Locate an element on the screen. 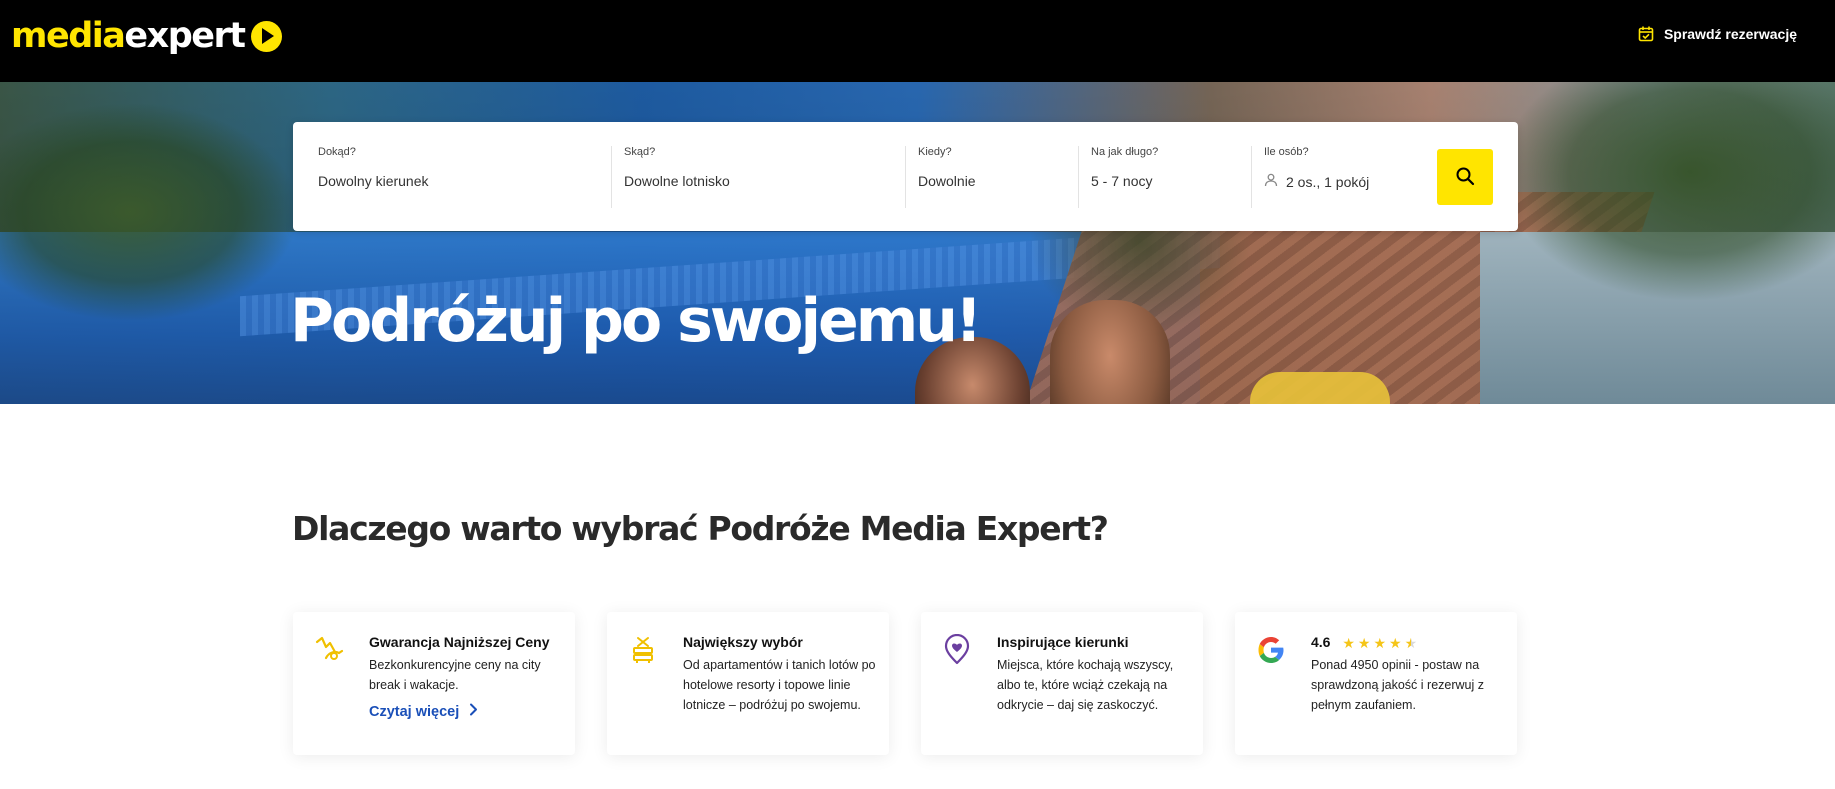 Image resolution: width=1835 pixels, height=789 pixels. hero-title: Podróżuj po swojemu! is located at coordinates (636, 321).